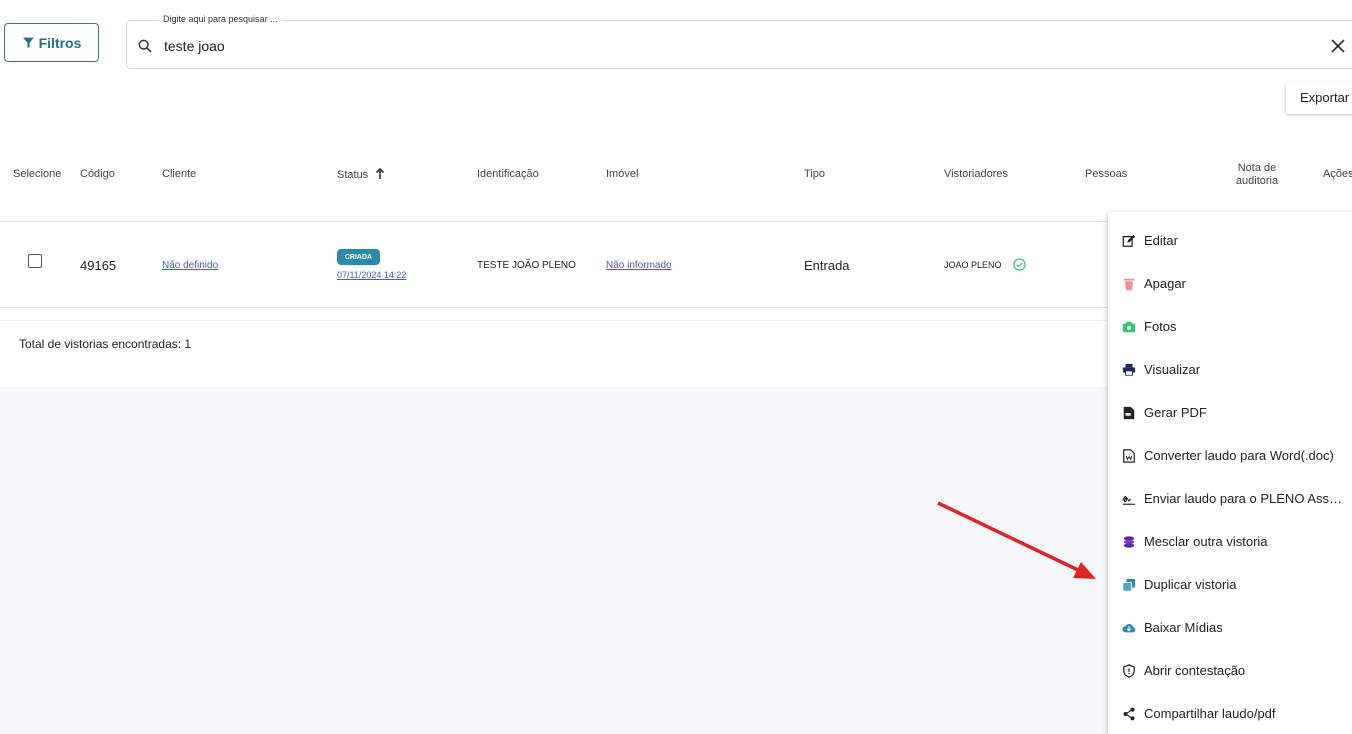  What do you see at coordinates (35, 261) in the screenshot?
I see `row-checkbox` at bounding box center [35, 261].